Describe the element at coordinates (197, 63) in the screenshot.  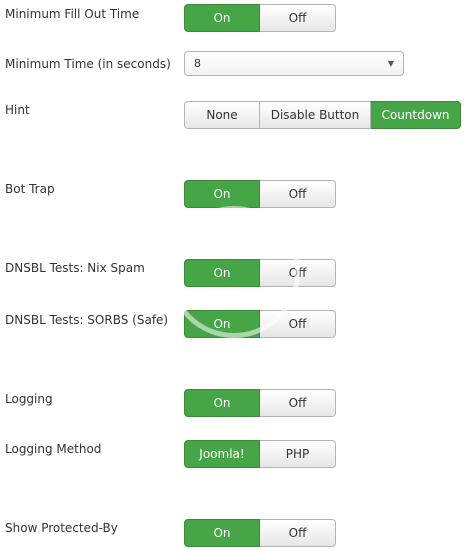
I see `min-time-value: 8` at that location.